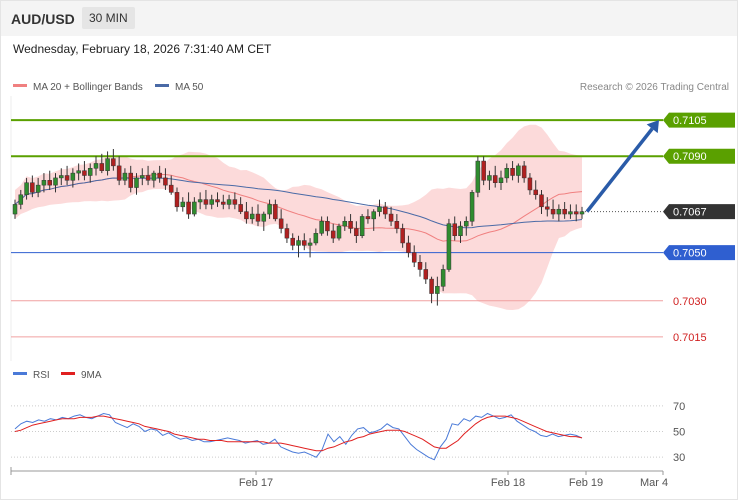  What do you see at coordinates (690, 121) in the screenshot?
I see `level-label: 0.7105` at bounding box center [690, 121].